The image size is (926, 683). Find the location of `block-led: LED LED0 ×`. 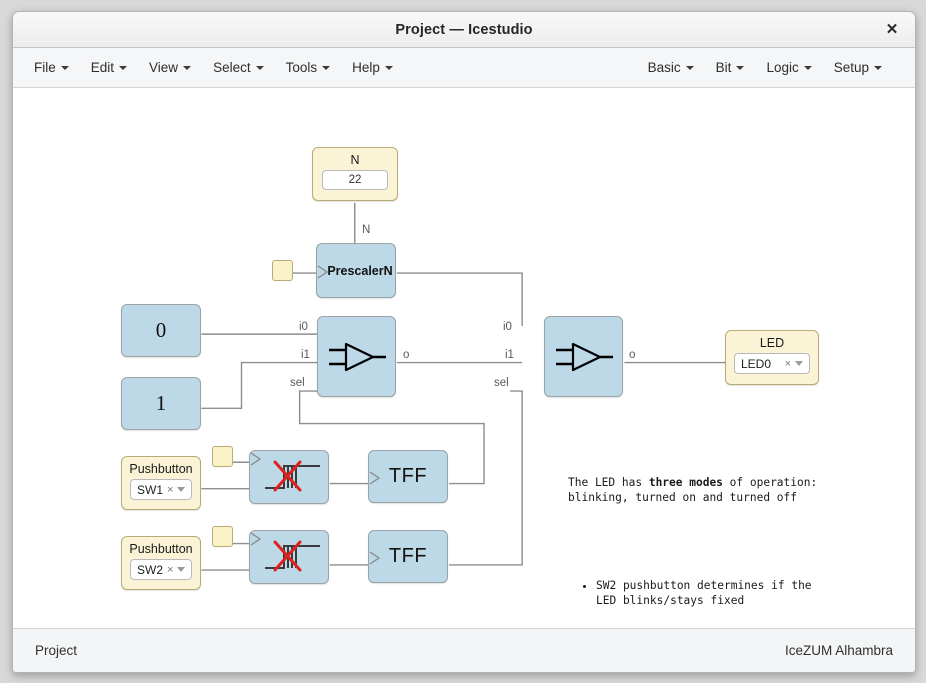

block-led: LED LED0 × is located at coordinates (772, 357).